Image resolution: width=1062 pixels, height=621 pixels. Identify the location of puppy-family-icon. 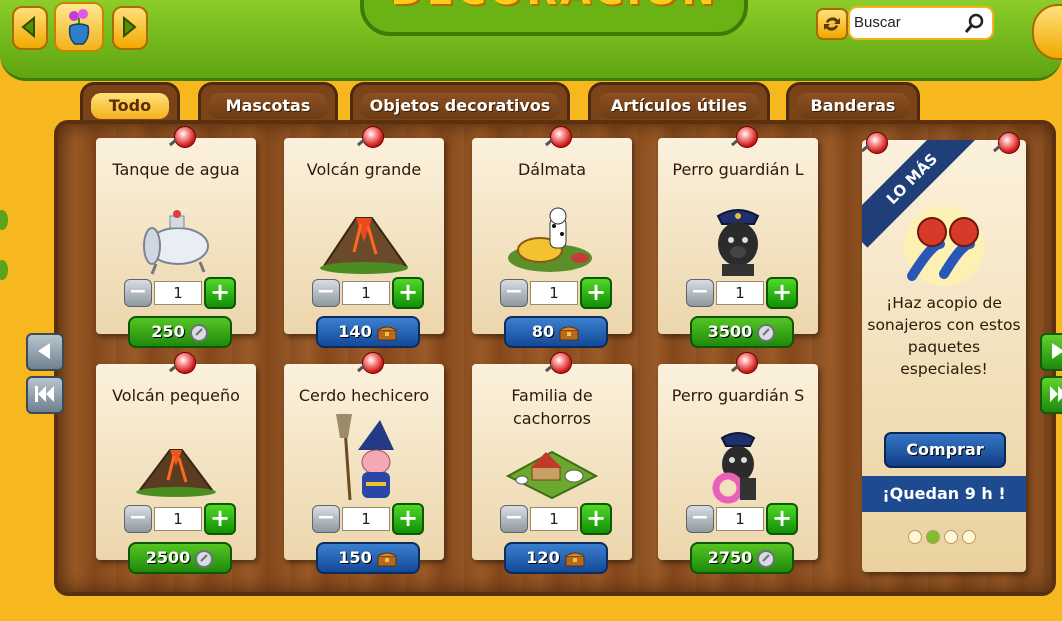
(552, 475).